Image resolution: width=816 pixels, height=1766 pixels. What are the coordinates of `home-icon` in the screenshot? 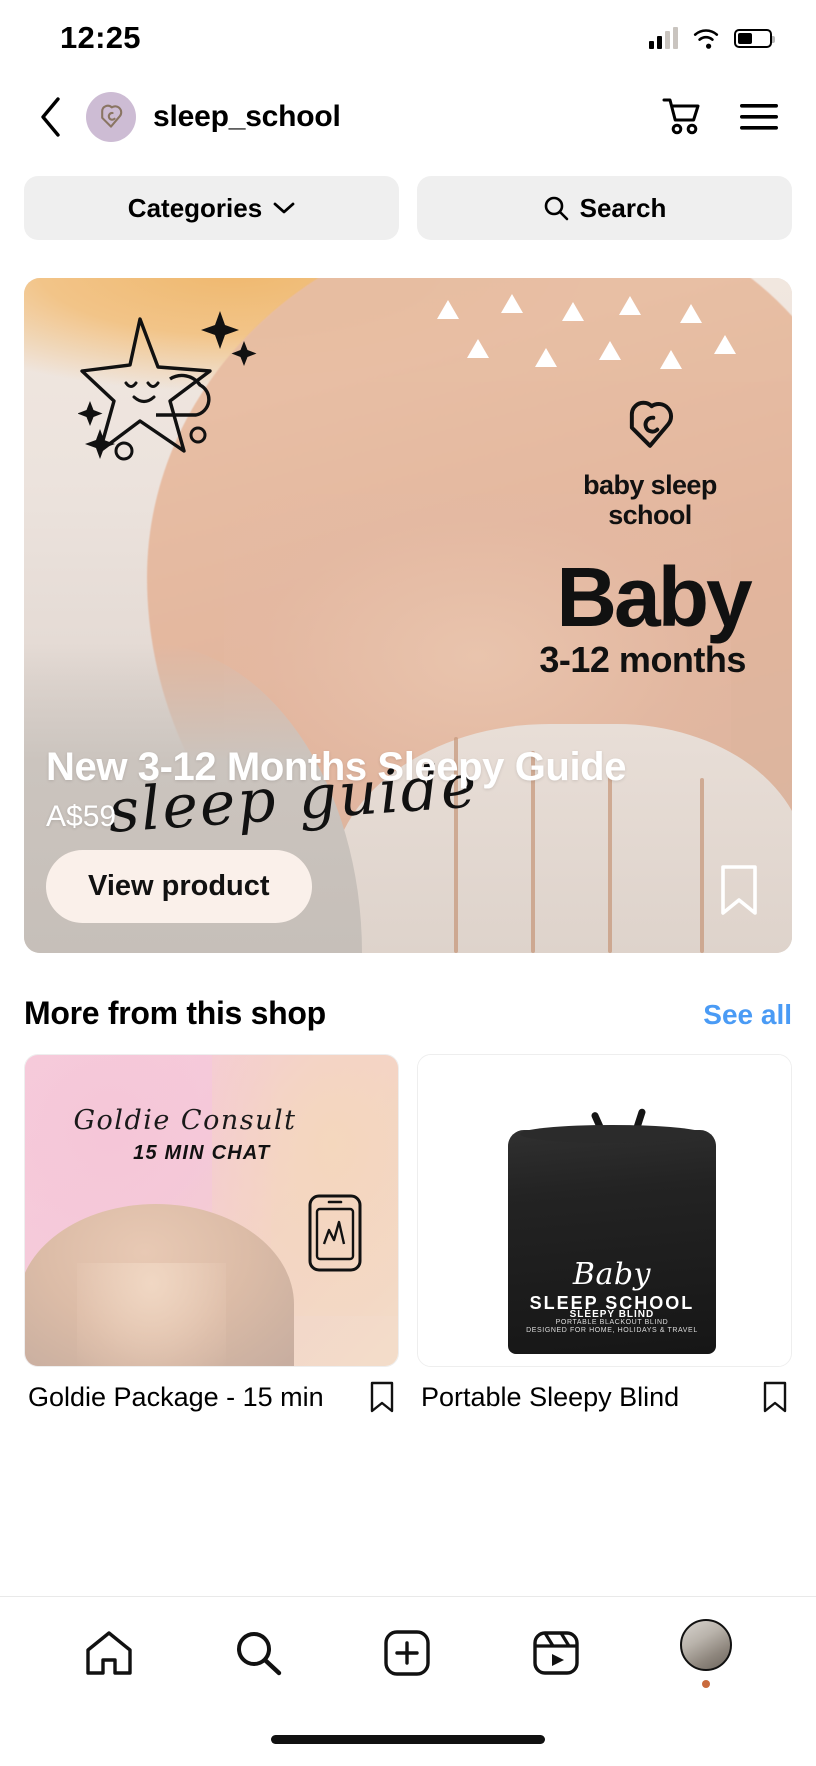 It's located at (108, 1653).